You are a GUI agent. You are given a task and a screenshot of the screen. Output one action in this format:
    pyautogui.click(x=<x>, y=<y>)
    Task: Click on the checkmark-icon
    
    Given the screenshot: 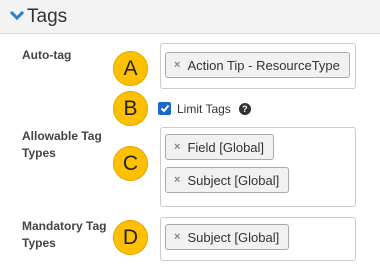 What is the action you would take?
    pyautogui.click(x=164, y=108)
    